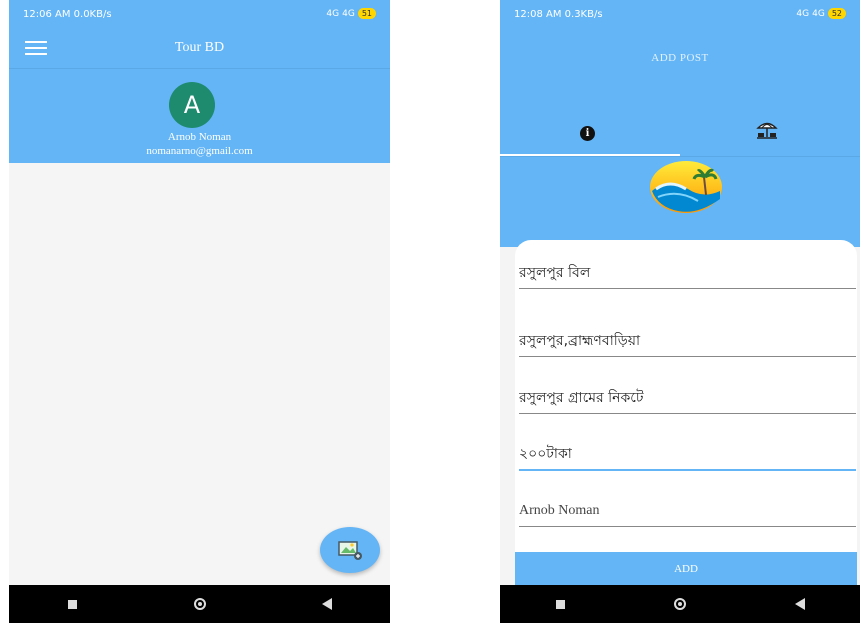 The width and height of the screenshot is (863, 623). What do you see at coordinates (199, 14) in the screenshot?
I see `status-bar: 12:06 AM 0.0KB/s 4G 4G 51` at bounding box center [199, 14].